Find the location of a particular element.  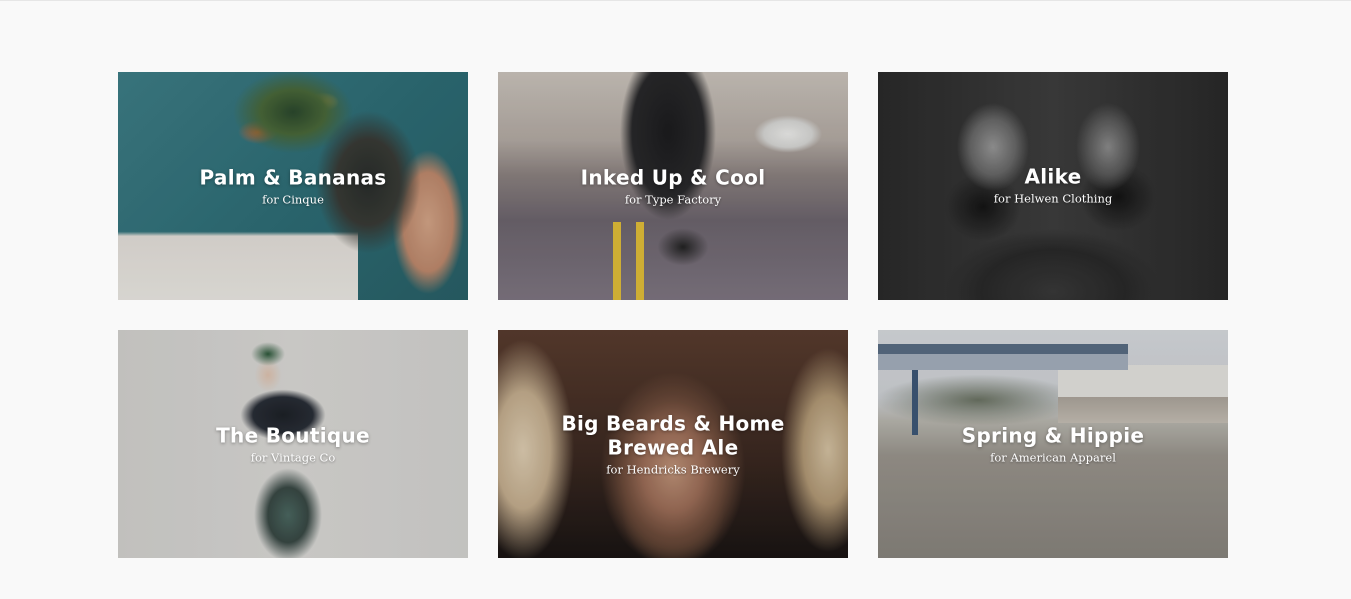

card-caption: Alike for Helwen Clothing is located at coordinates (1053, 185).